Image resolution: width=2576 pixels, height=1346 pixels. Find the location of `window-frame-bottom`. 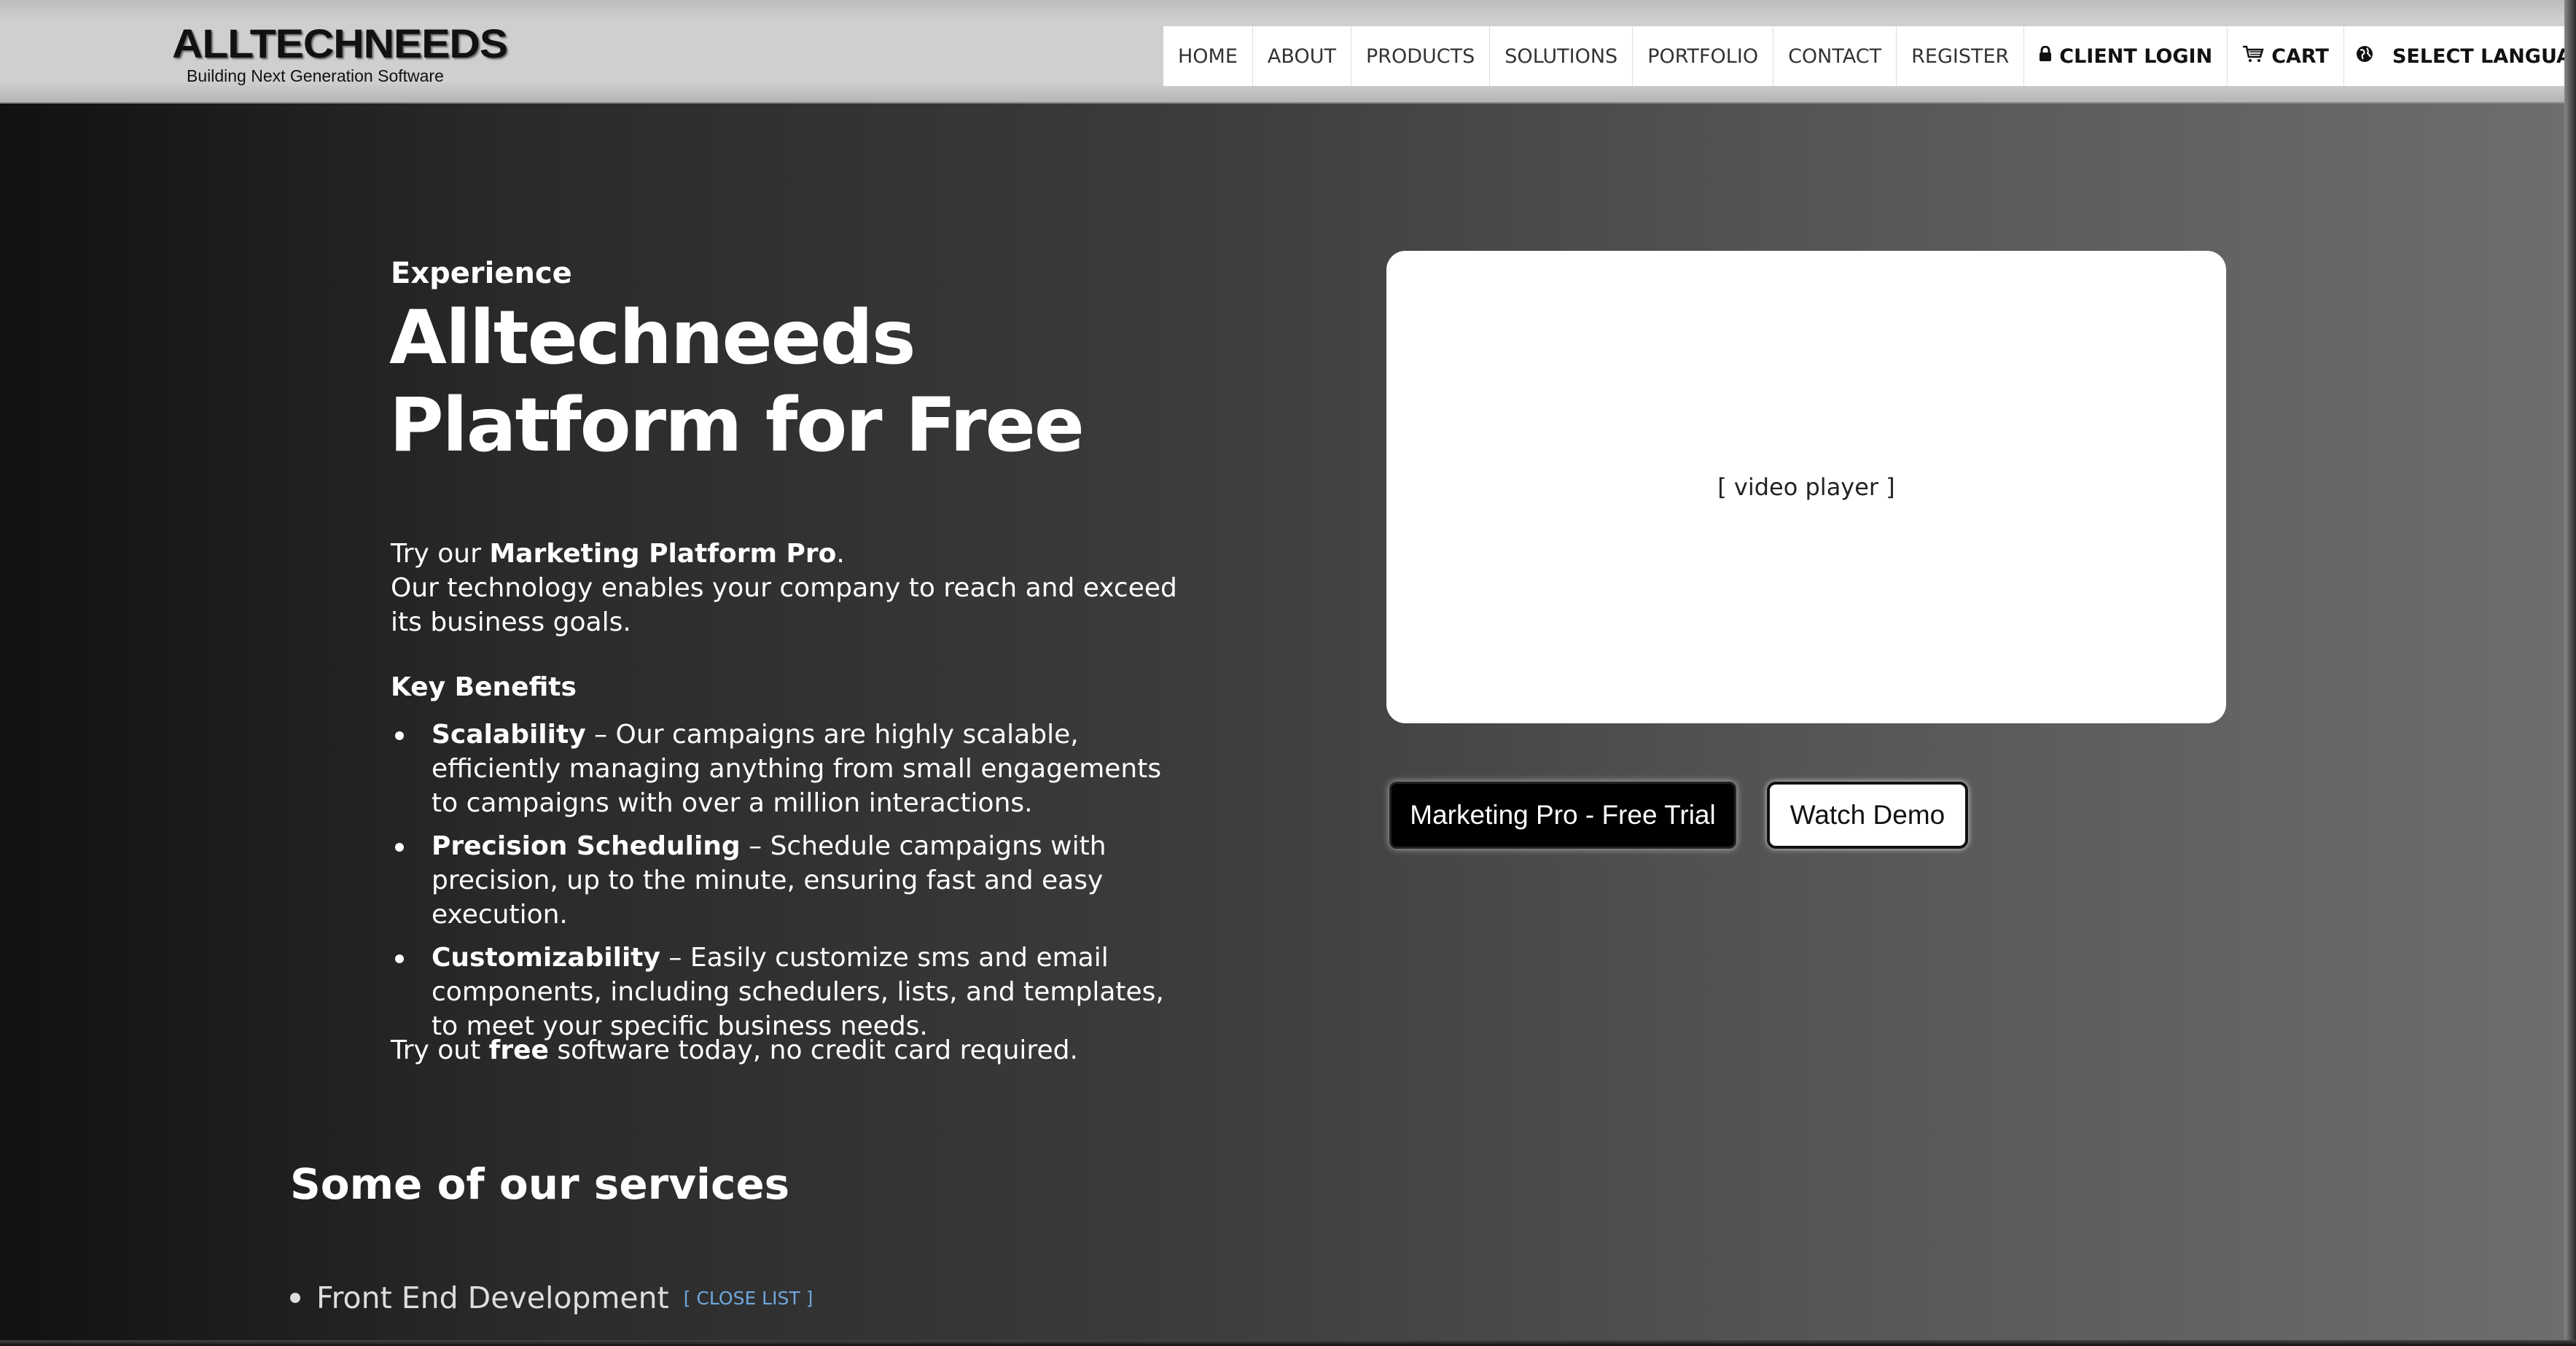

window-frame-bottom is located at coordinates (1288, 1343).